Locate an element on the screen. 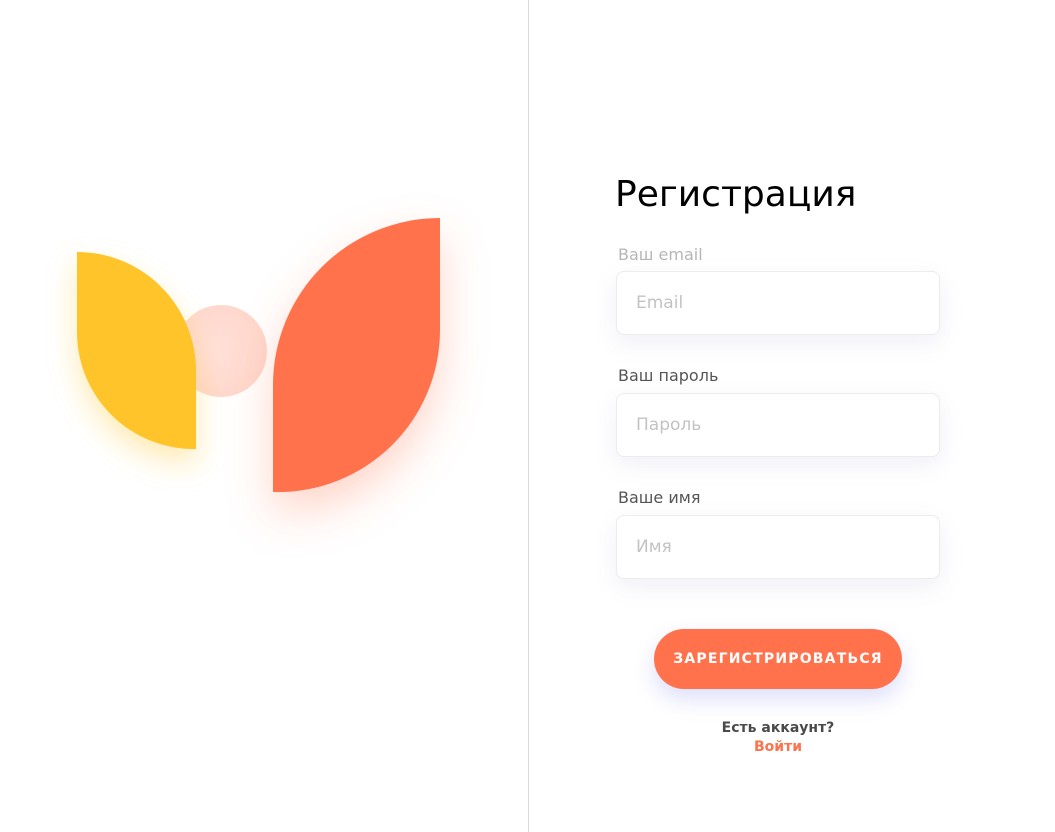 The height and width of the screenshot is (832, 1055). logo-orange-leaf is located at coordinates (356, 355).